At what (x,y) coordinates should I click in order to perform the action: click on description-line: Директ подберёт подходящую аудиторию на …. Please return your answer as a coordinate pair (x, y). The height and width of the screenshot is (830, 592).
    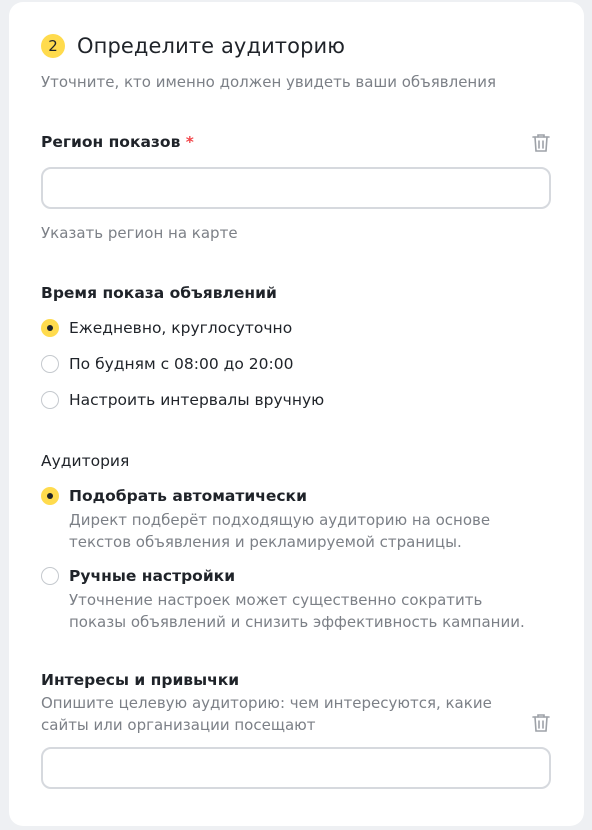
    Looking at the image, I should click on (280, 520).